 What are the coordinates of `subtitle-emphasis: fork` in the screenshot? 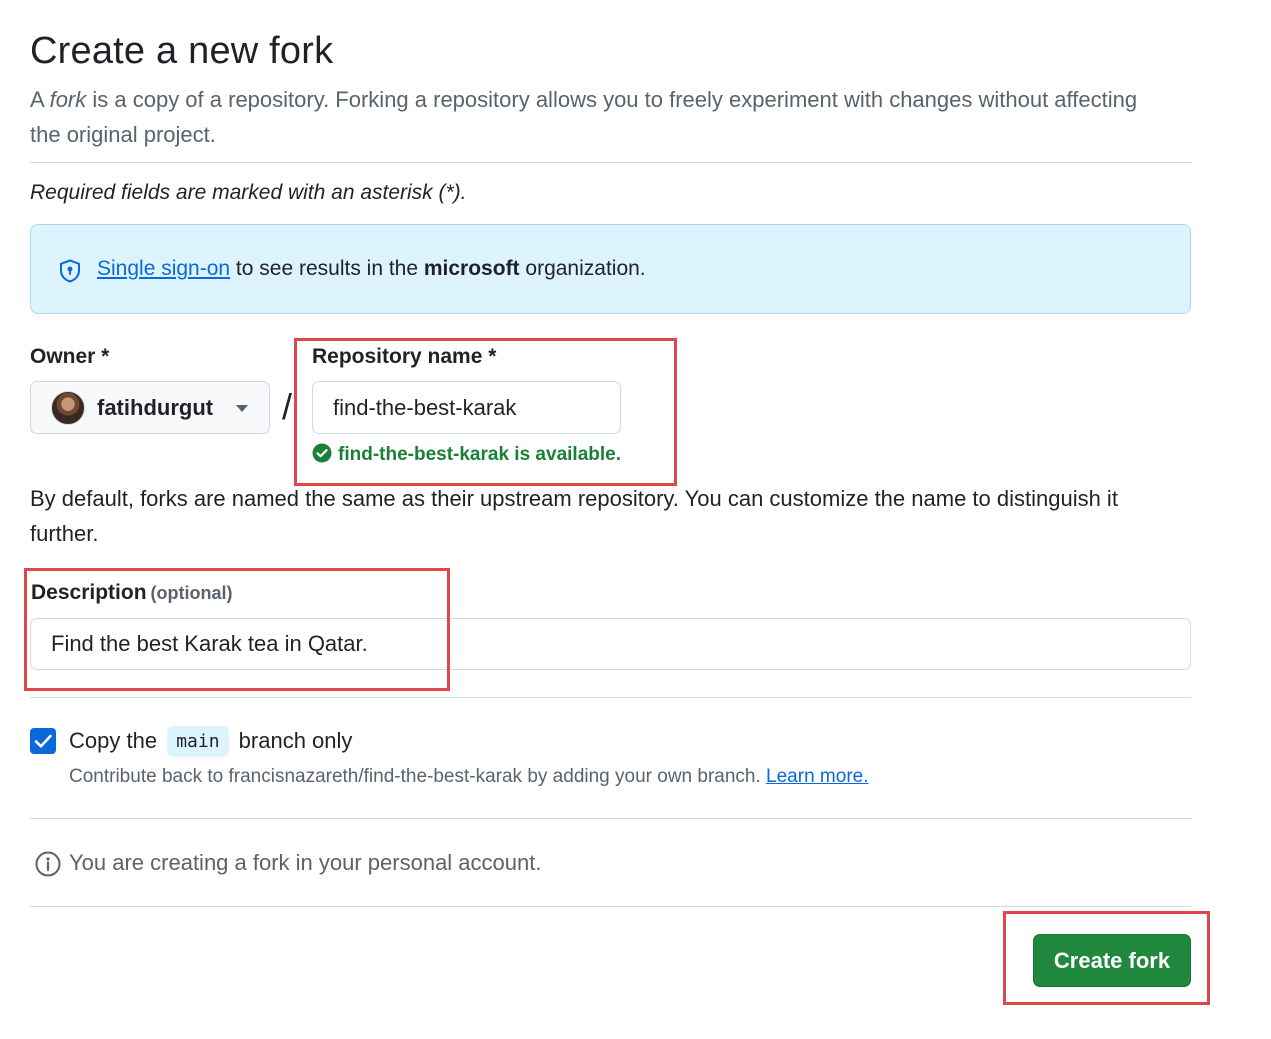 It's located at (68, 99).